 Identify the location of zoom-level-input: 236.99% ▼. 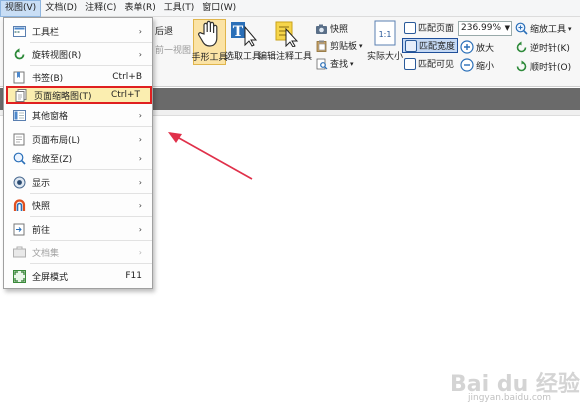
(485, 28).